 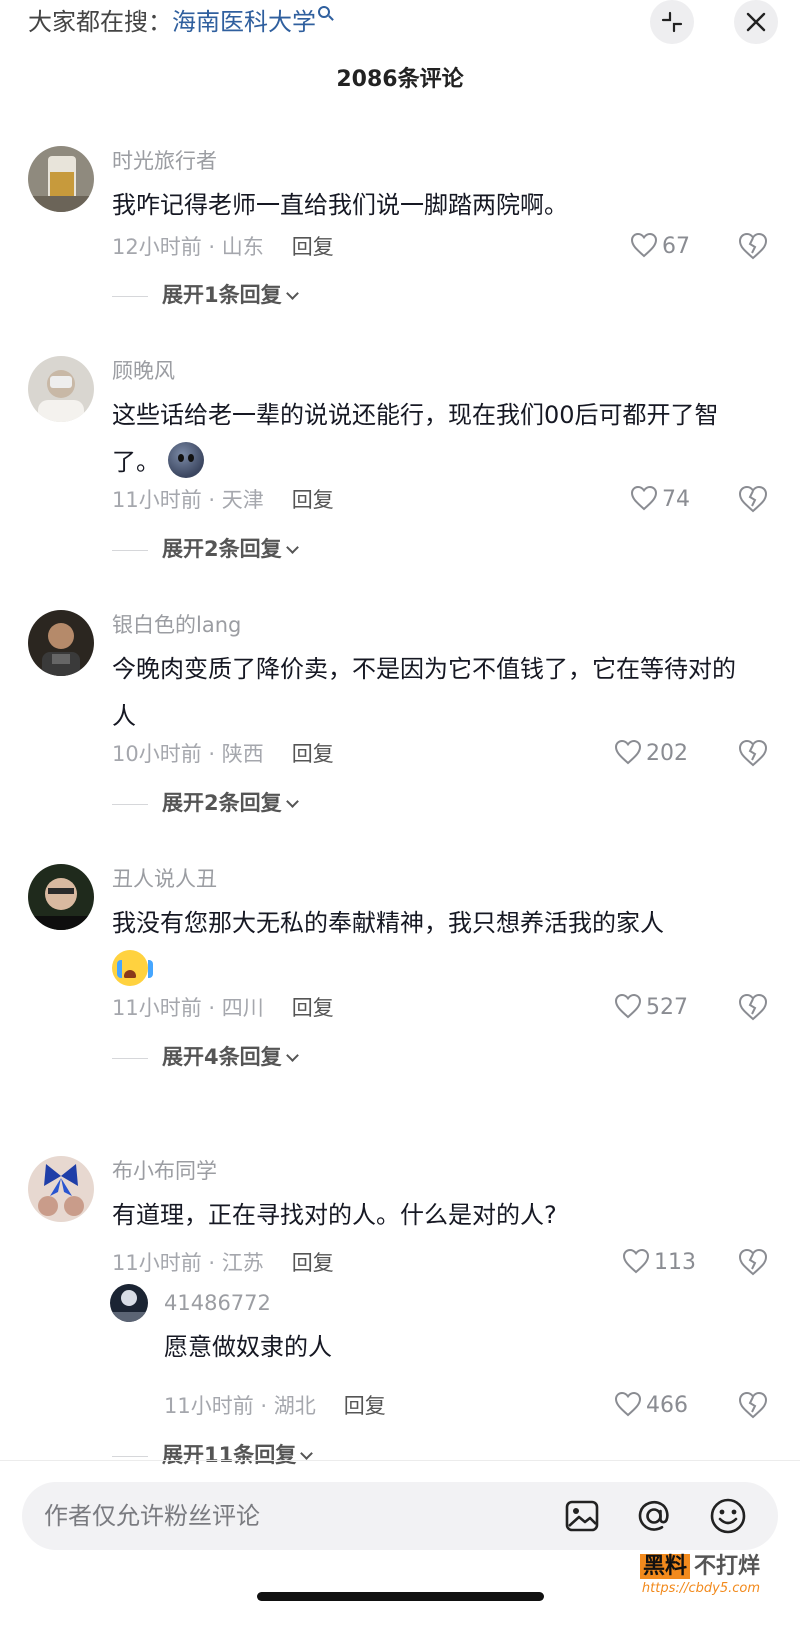 What do you see at coordinates (667, 1007) in the screenshot?
I see `like-count: 527` at bounding box center [667, 1007].